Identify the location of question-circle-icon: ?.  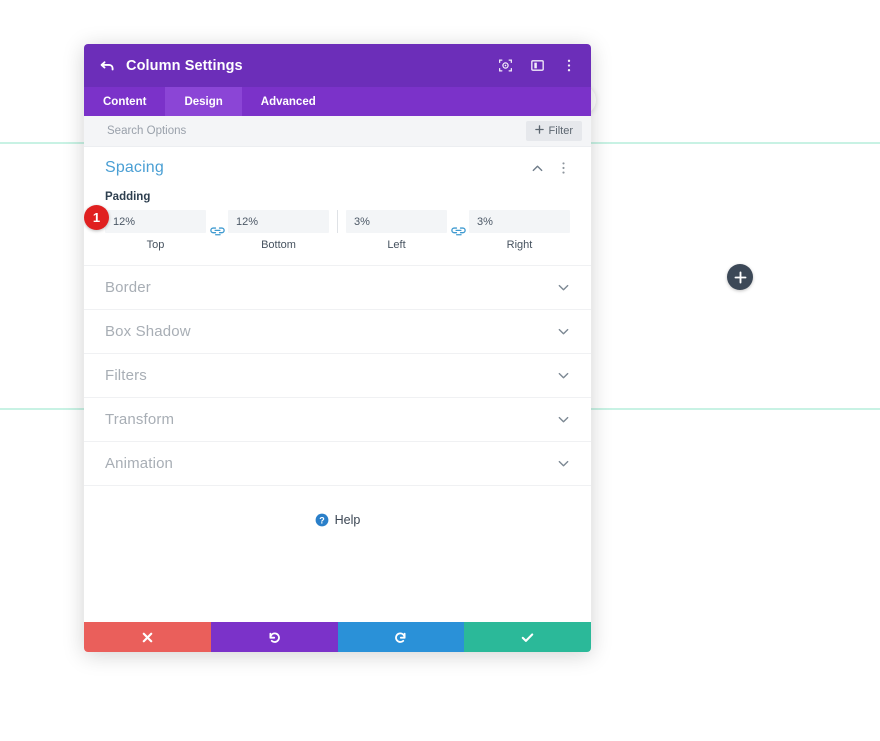
(322, 520).